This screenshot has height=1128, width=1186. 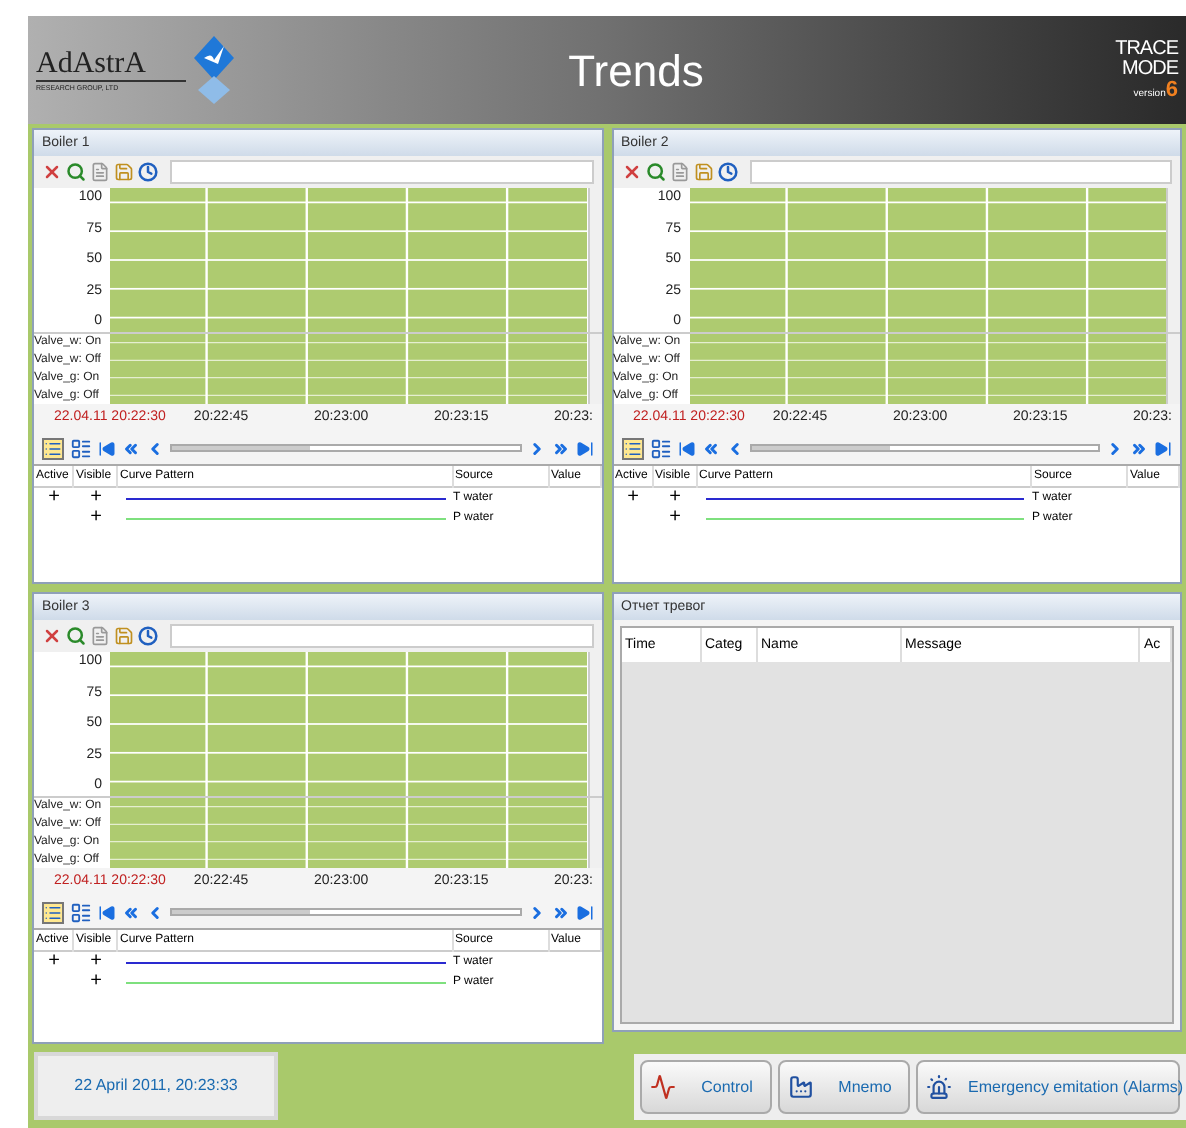 I want to click on nav-button: Control, so click(x=706, y=1087).